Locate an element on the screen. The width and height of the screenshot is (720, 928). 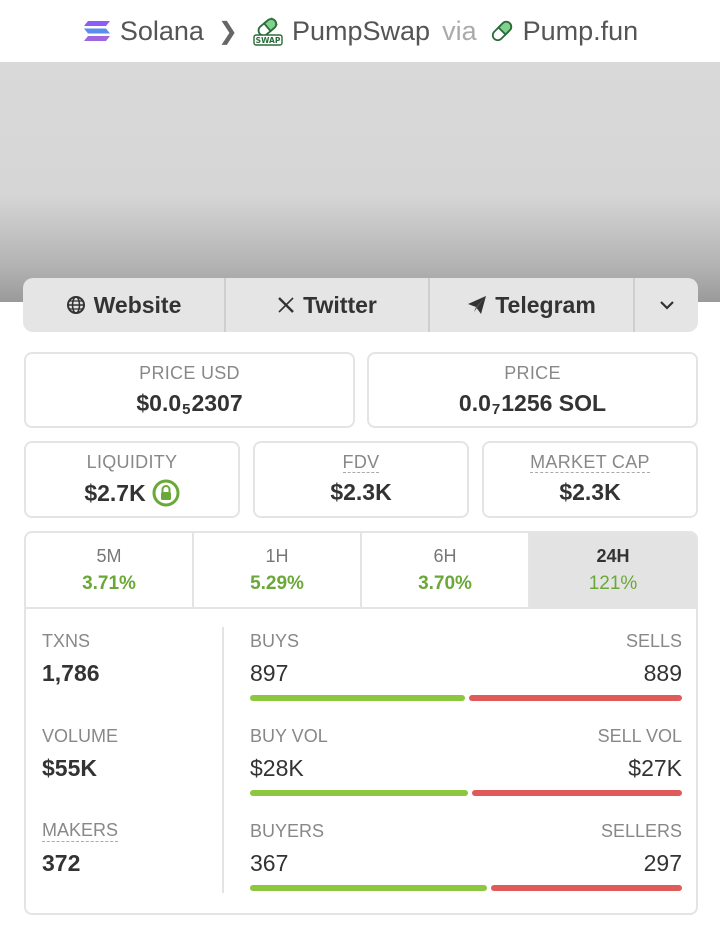
price-sol-card: PRICE 0.0 7 1256 SOL is located at coordinates (532, 390).